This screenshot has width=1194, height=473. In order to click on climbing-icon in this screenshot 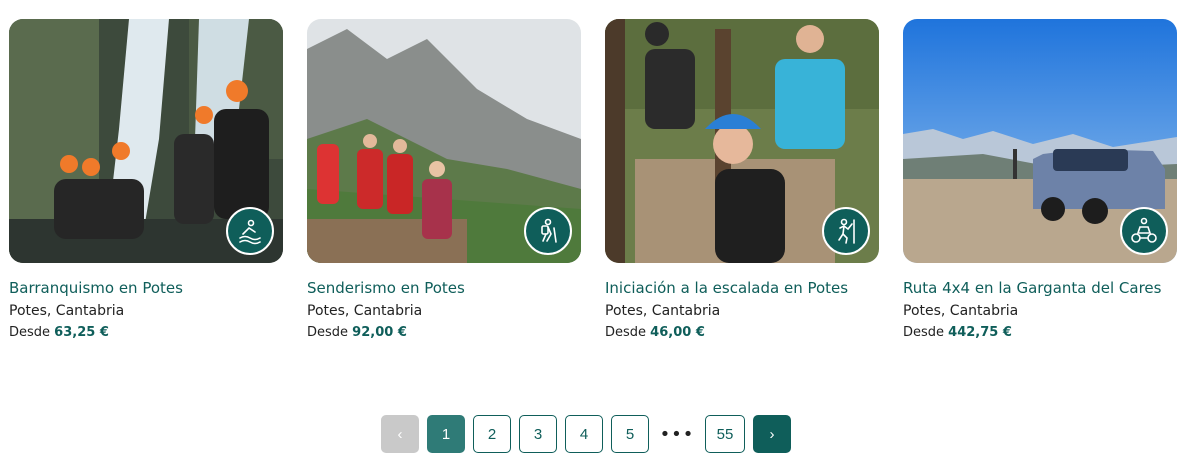, I will do `click(846, 231)`.